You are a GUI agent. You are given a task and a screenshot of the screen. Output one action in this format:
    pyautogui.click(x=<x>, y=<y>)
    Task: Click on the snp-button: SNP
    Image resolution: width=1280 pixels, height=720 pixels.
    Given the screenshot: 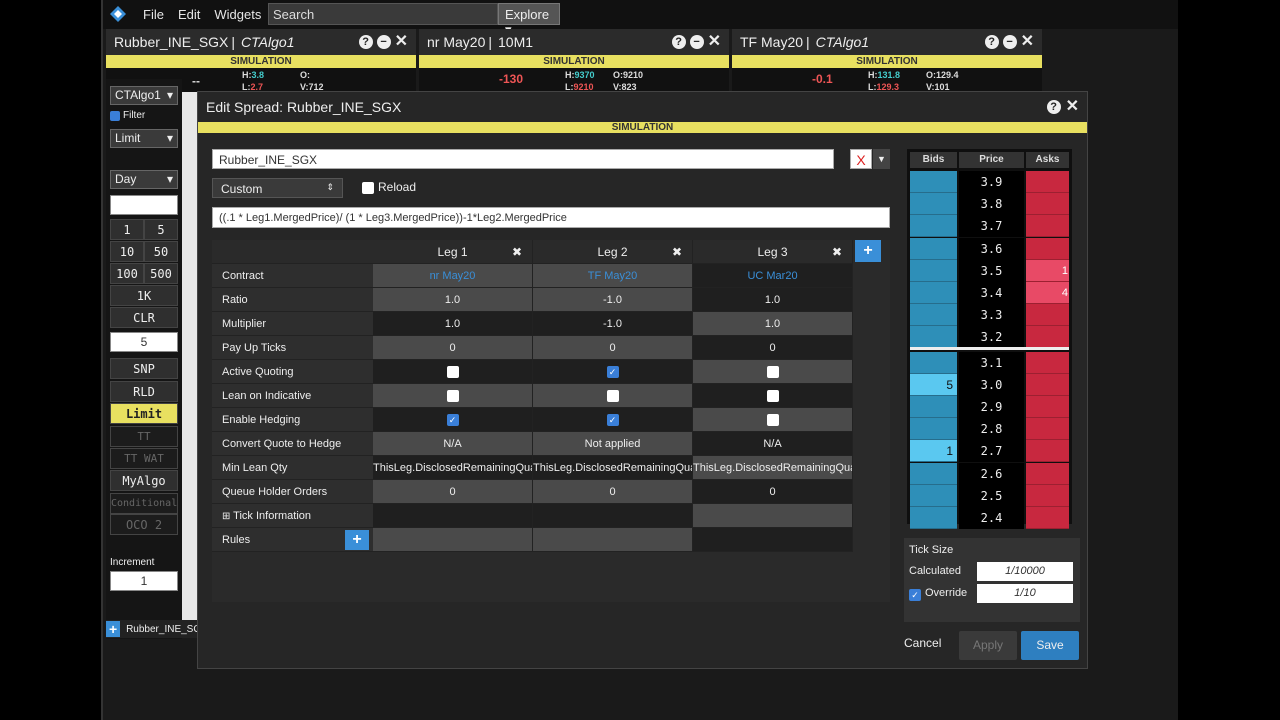 What is the action you would take?
    pyautogui.click(x=144, y=368)
    